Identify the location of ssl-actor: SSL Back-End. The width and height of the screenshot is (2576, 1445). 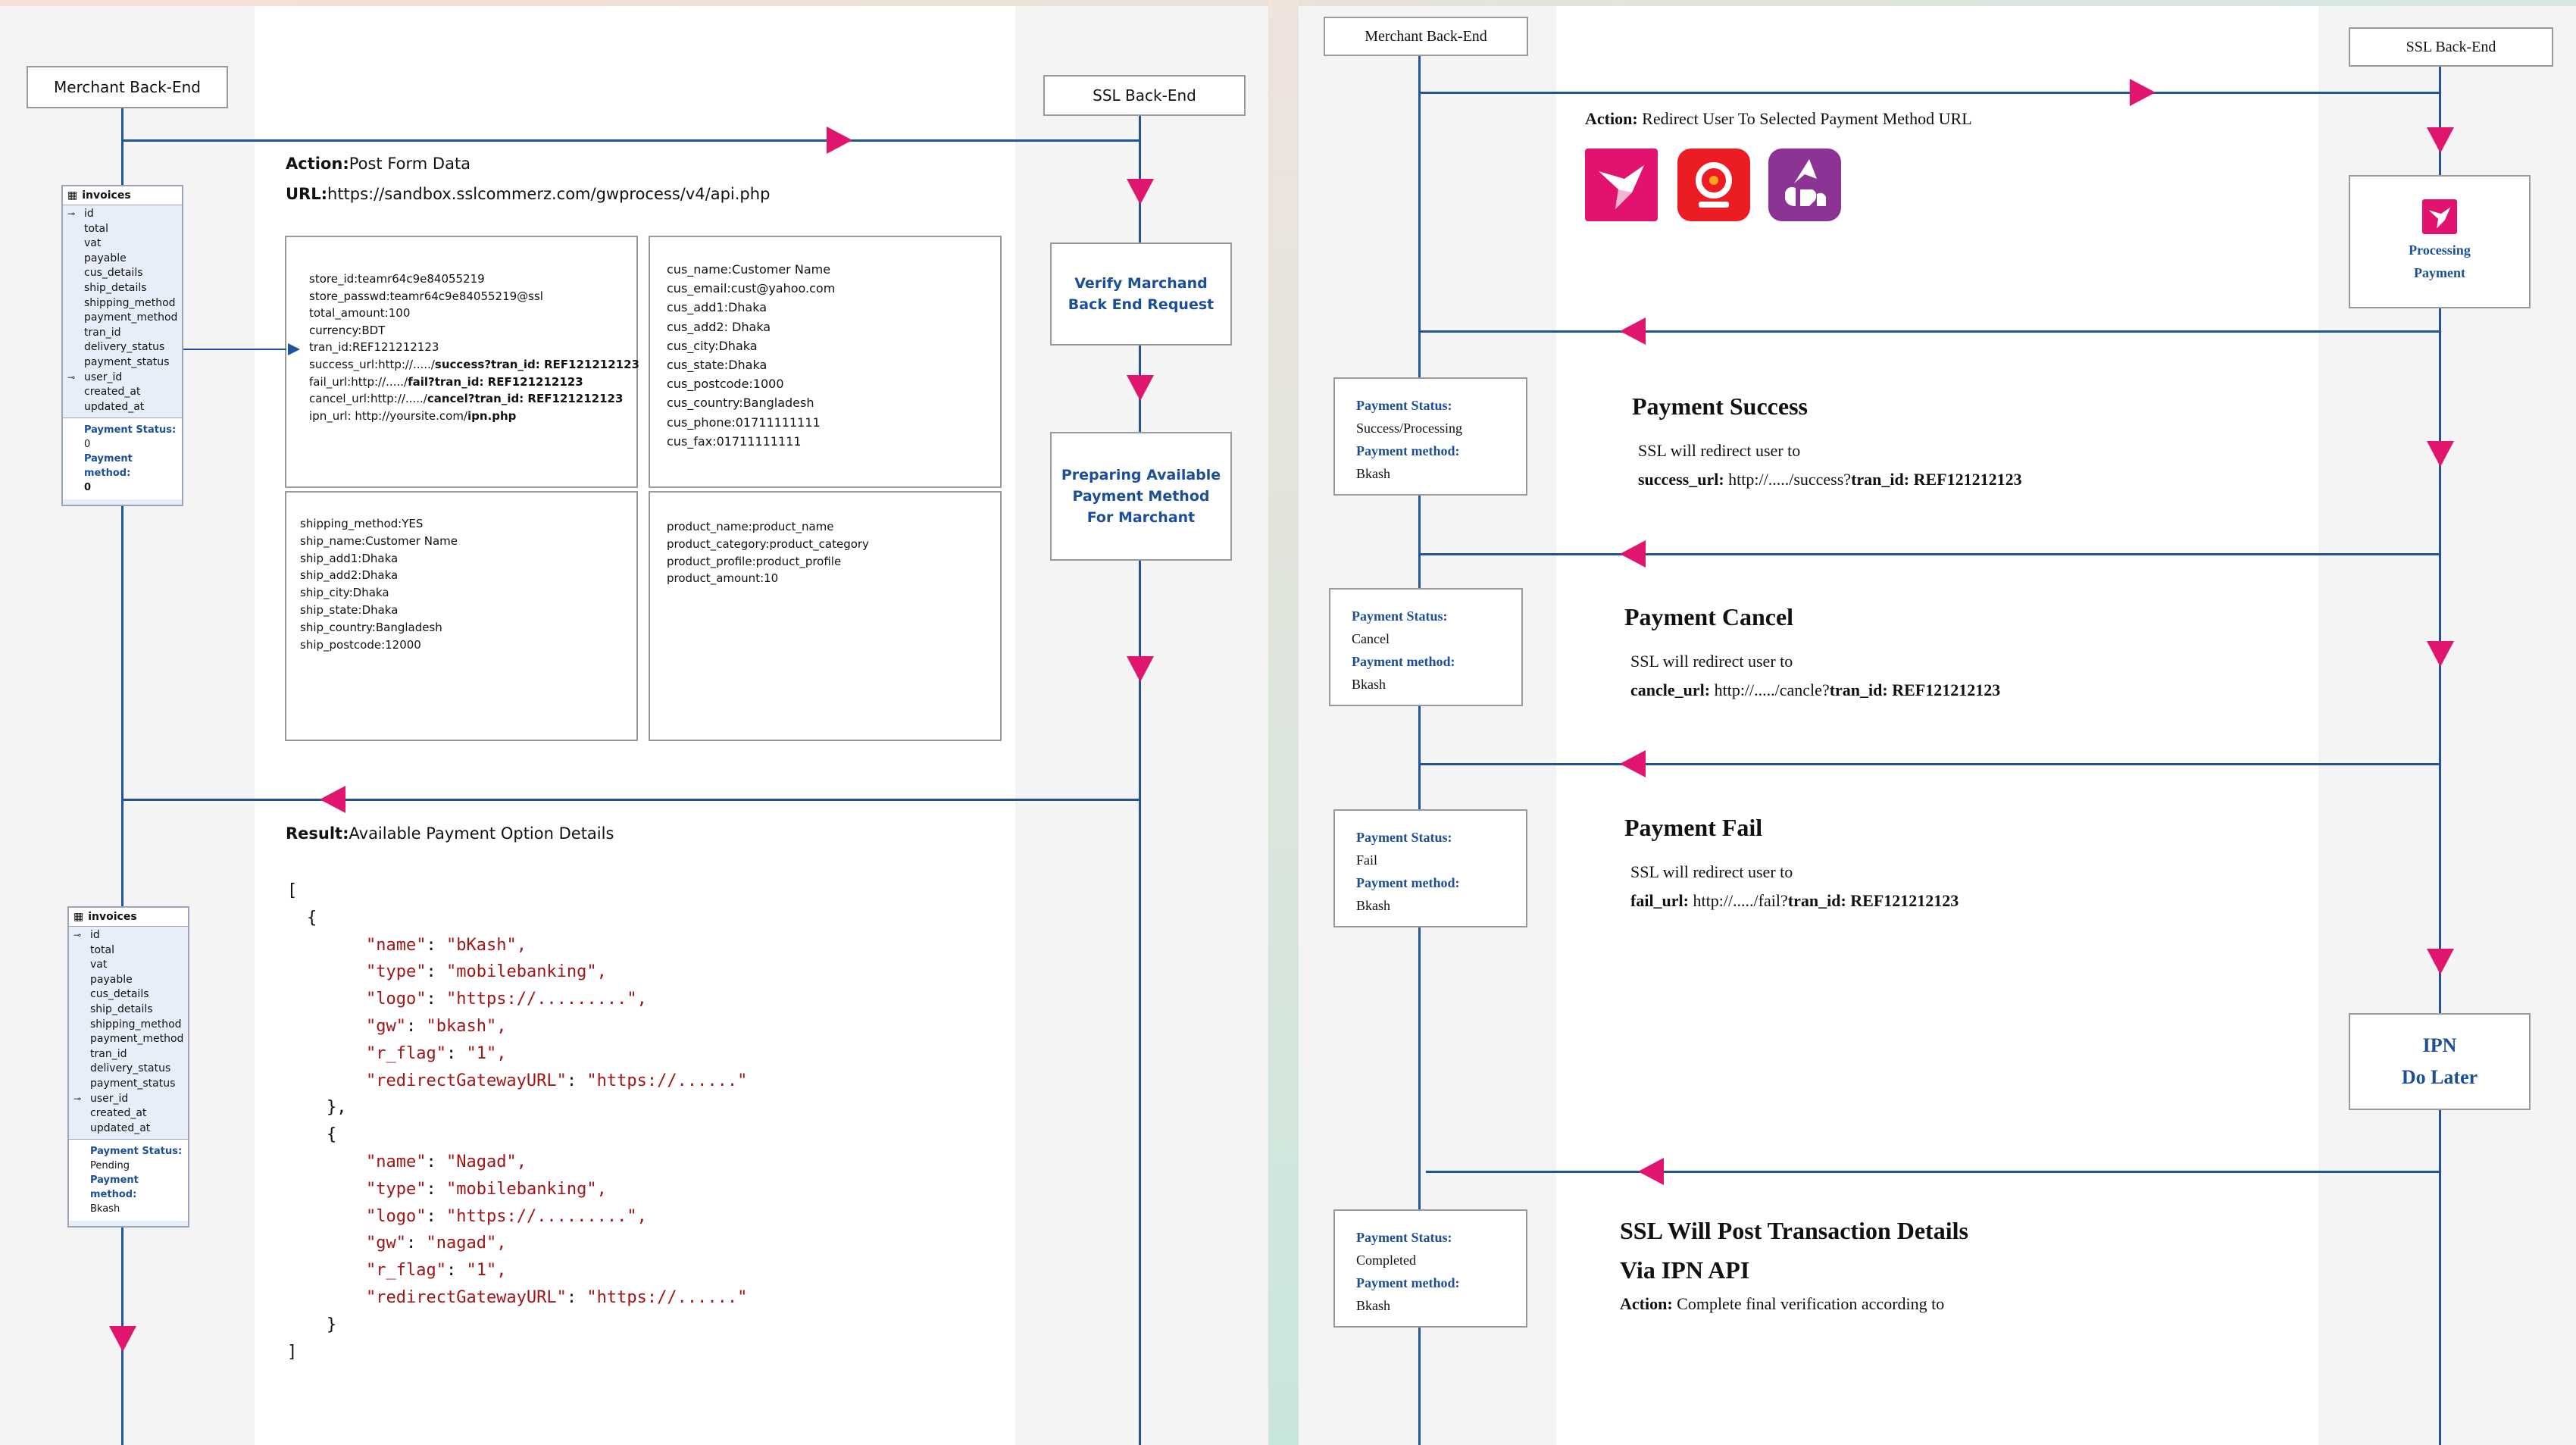
(1144, 95).